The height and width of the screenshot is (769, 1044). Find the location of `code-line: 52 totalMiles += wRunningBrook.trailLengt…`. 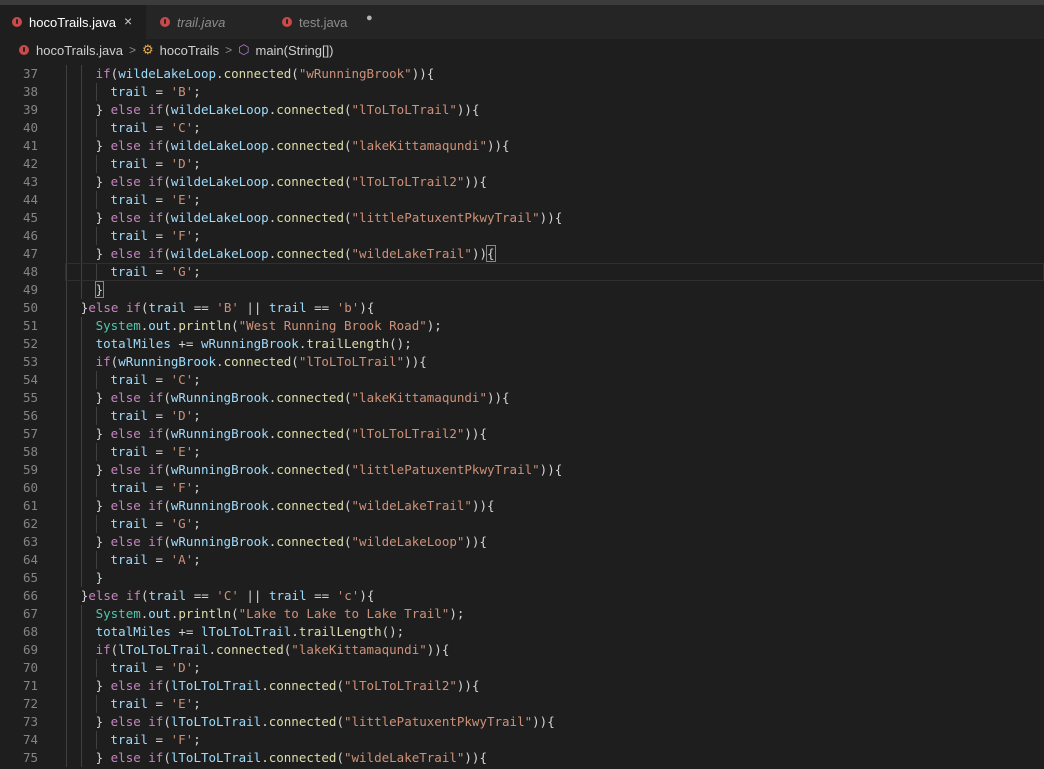

code-line: 52 totalMiles += wRunningBrook.trailLengt… is located at coordinates (522, 344).